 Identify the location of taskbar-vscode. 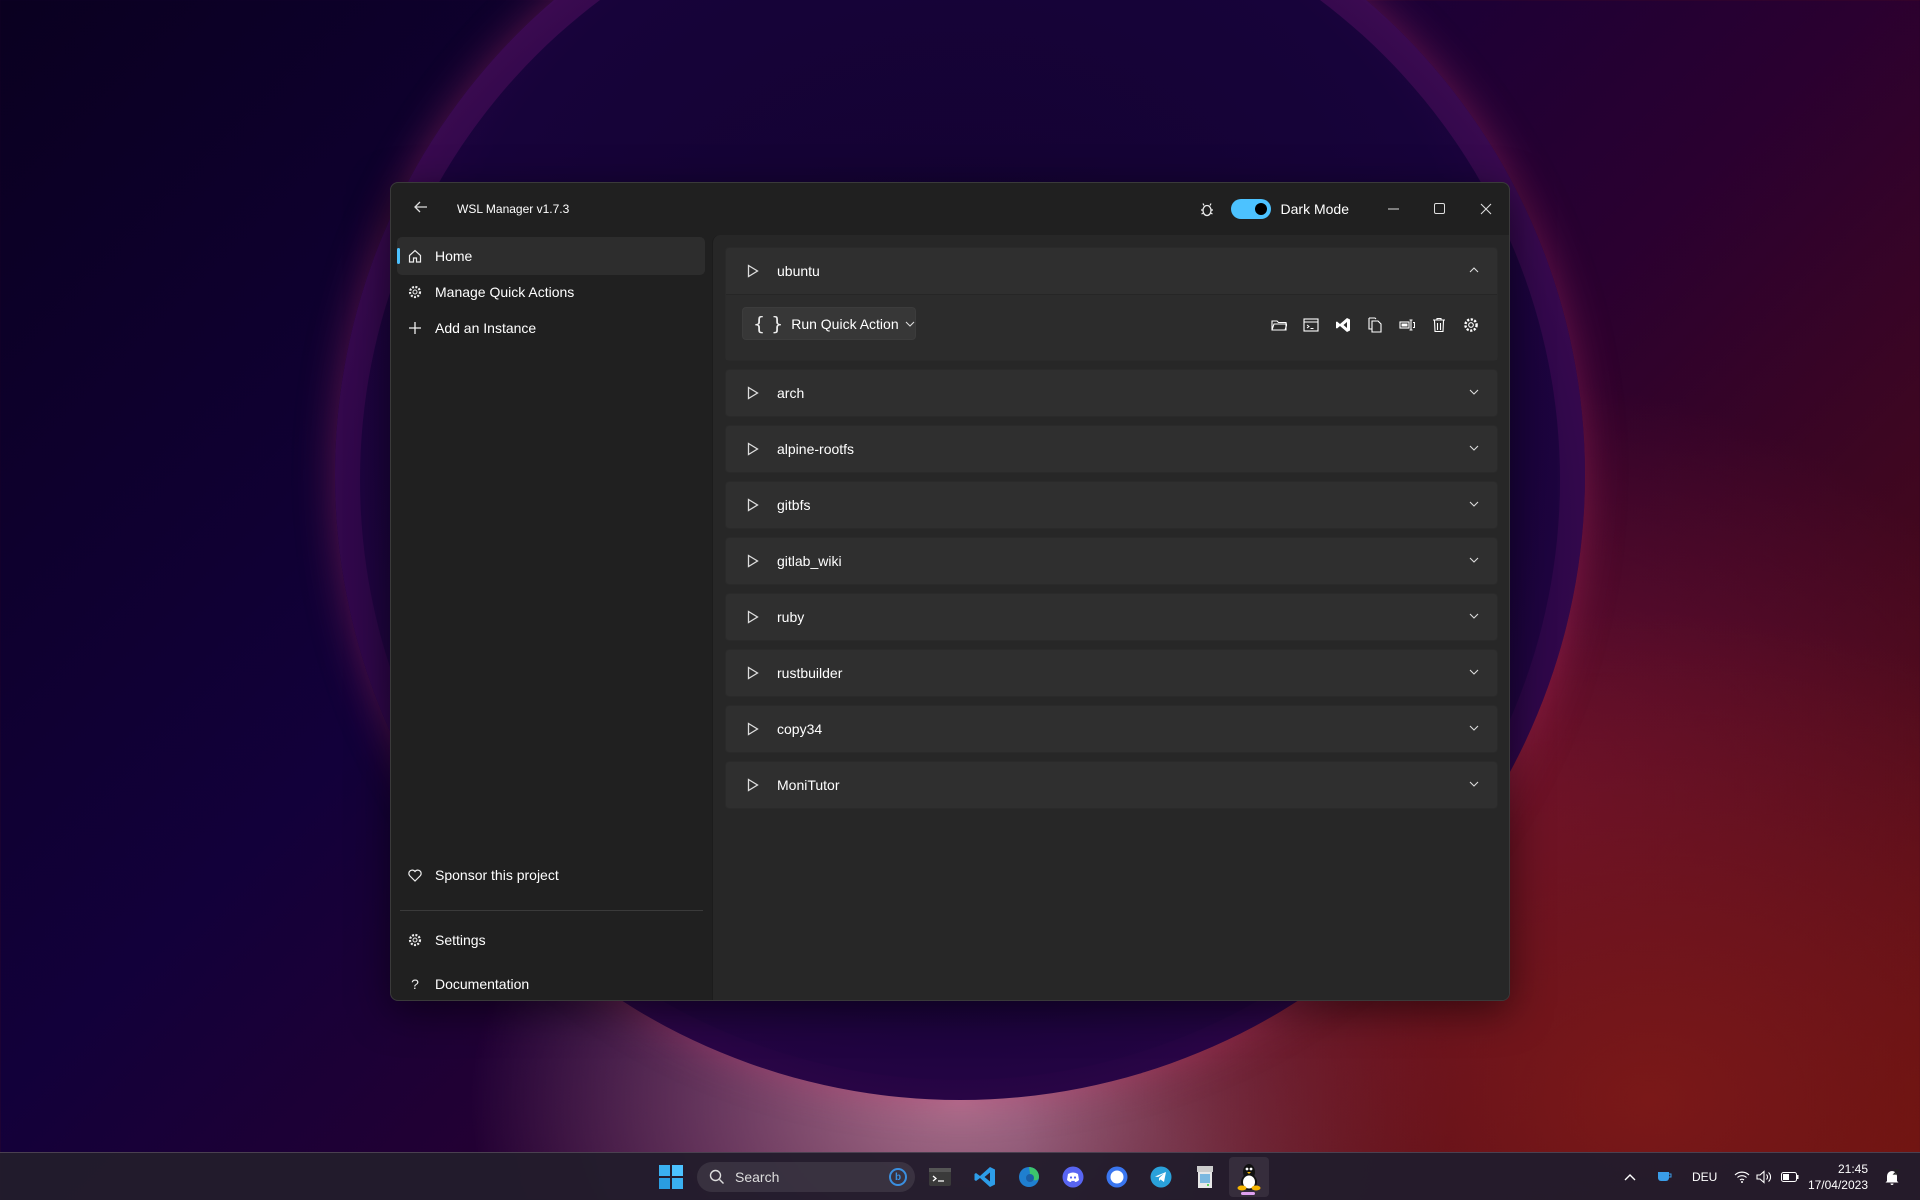
(985, 1177).